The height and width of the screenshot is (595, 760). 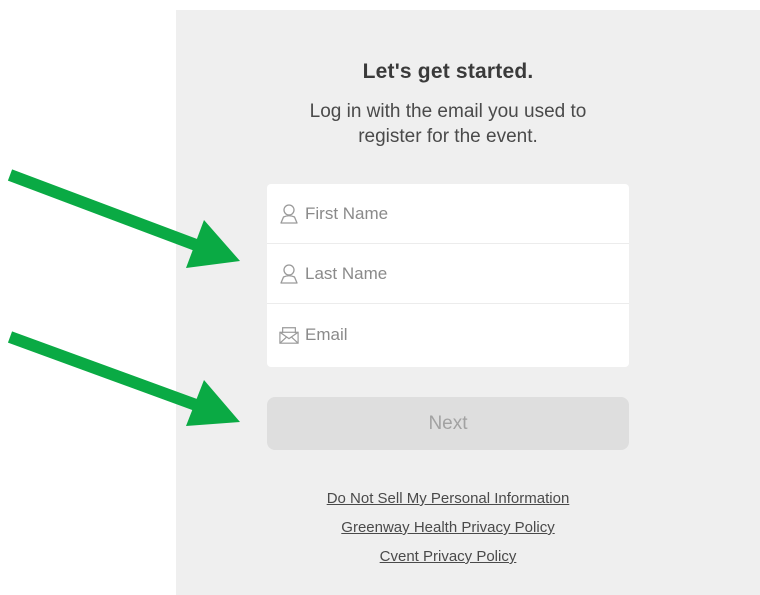 I want to click on envelope-icon, so click(x=289, y=335).